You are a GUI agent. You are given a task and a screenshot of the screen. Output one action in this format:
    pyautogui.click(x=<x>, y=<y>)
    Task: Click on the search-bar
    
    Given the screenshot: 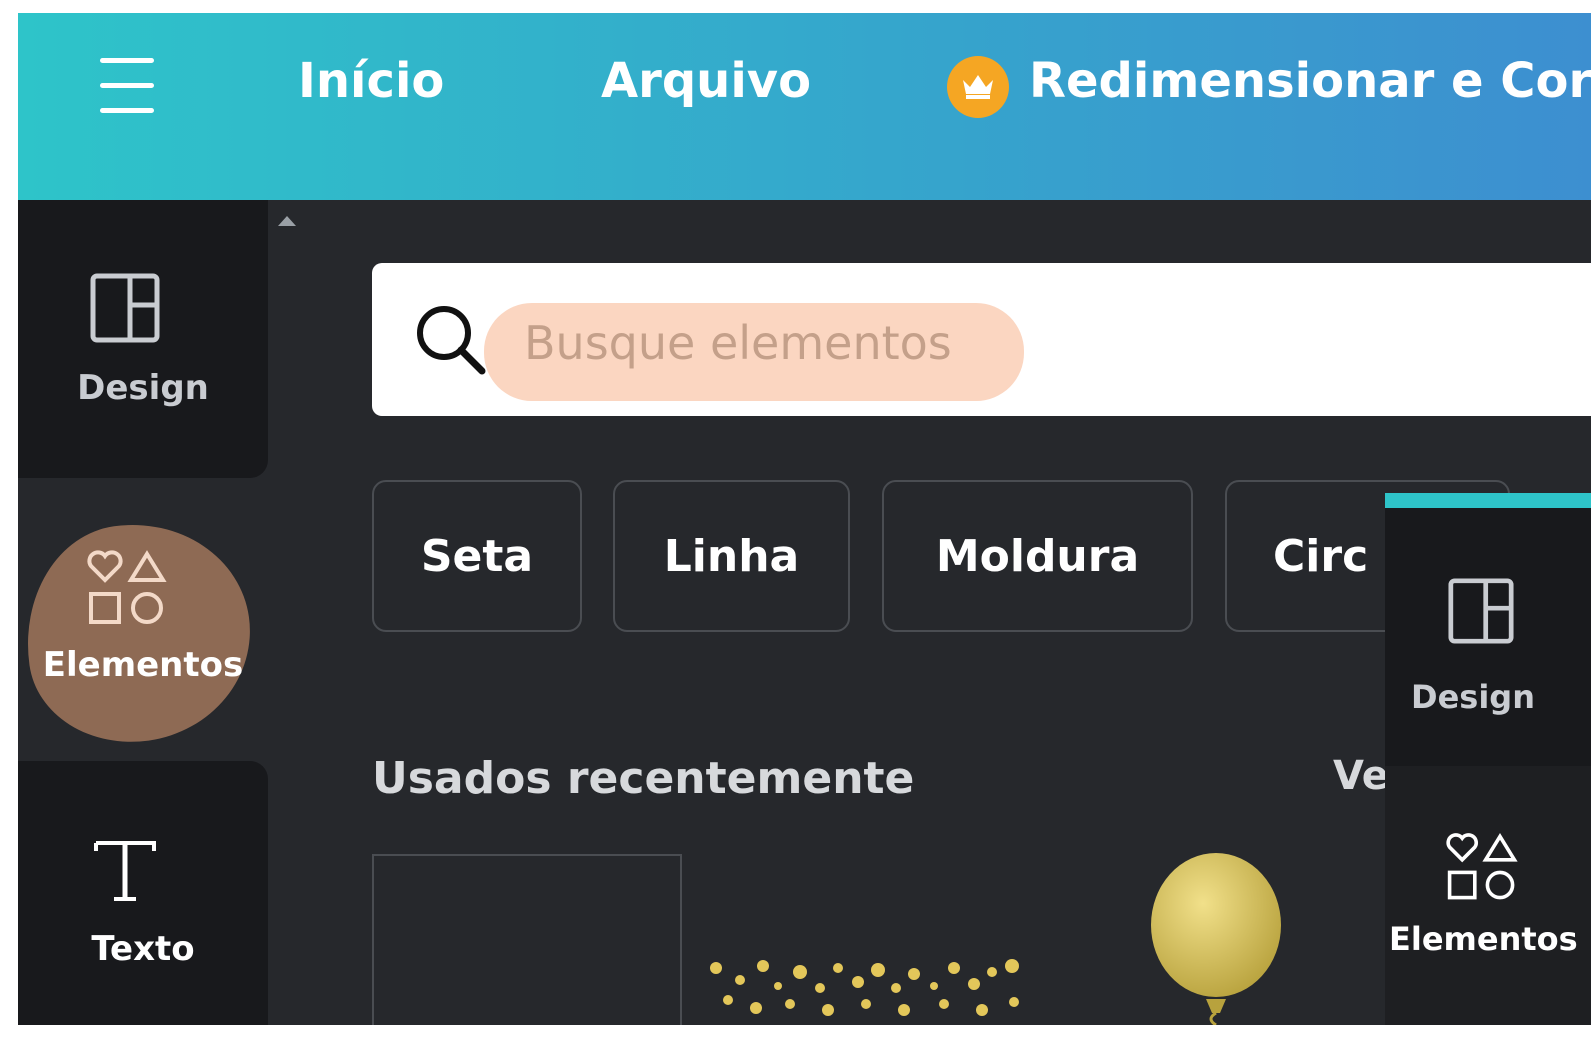 What is the action you would take?
    pyautogui.click(x=981, y=339)
    